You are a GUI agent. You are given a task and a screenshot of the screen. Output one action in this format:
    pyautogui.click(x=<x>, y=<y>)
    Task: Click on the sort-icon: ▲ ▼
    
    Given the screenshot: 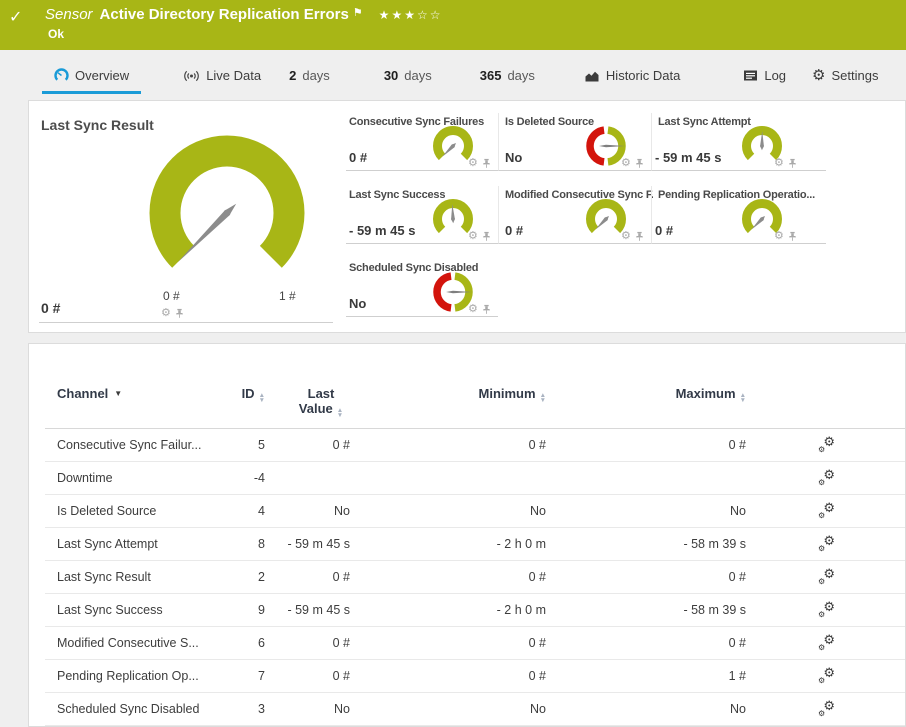 What is the action you would take?
    pyautogui.click(x=340, y=413)
    